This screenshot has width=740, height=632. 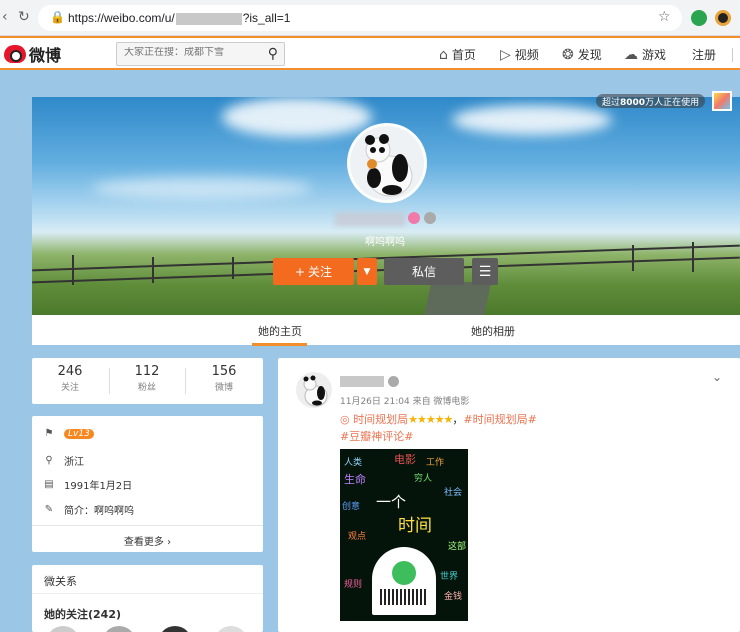 What do you see at coordinates (723, 18) in the screenshot?
I see `extension-icon` at bounding box center [723, 18].